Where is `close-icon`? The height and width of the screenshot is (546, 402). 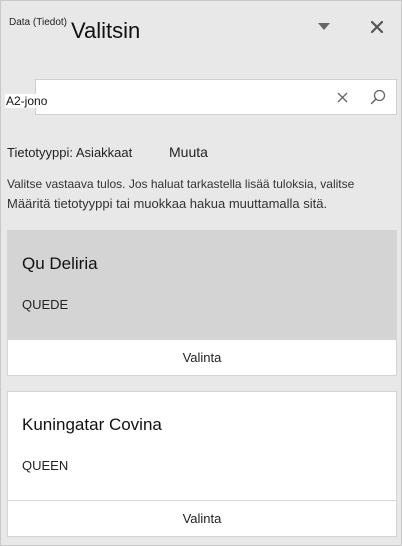
close-icon is located at coordinates (377, 27).